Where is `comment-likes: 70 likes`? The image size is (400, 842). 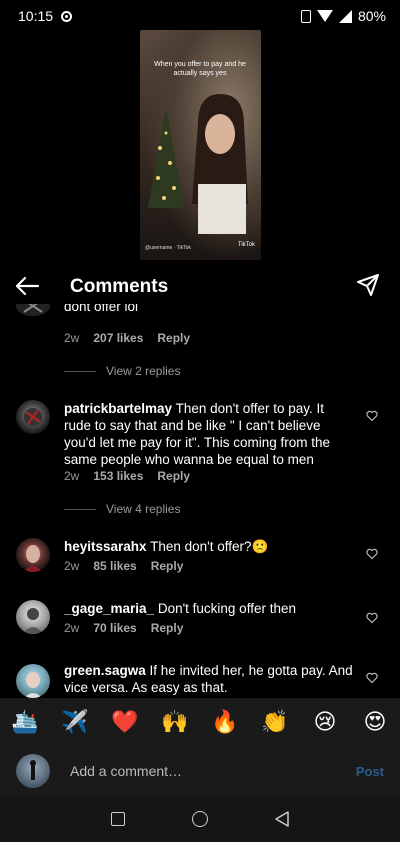
comment-likes: 70 likes is located at coordinates (114, 628).